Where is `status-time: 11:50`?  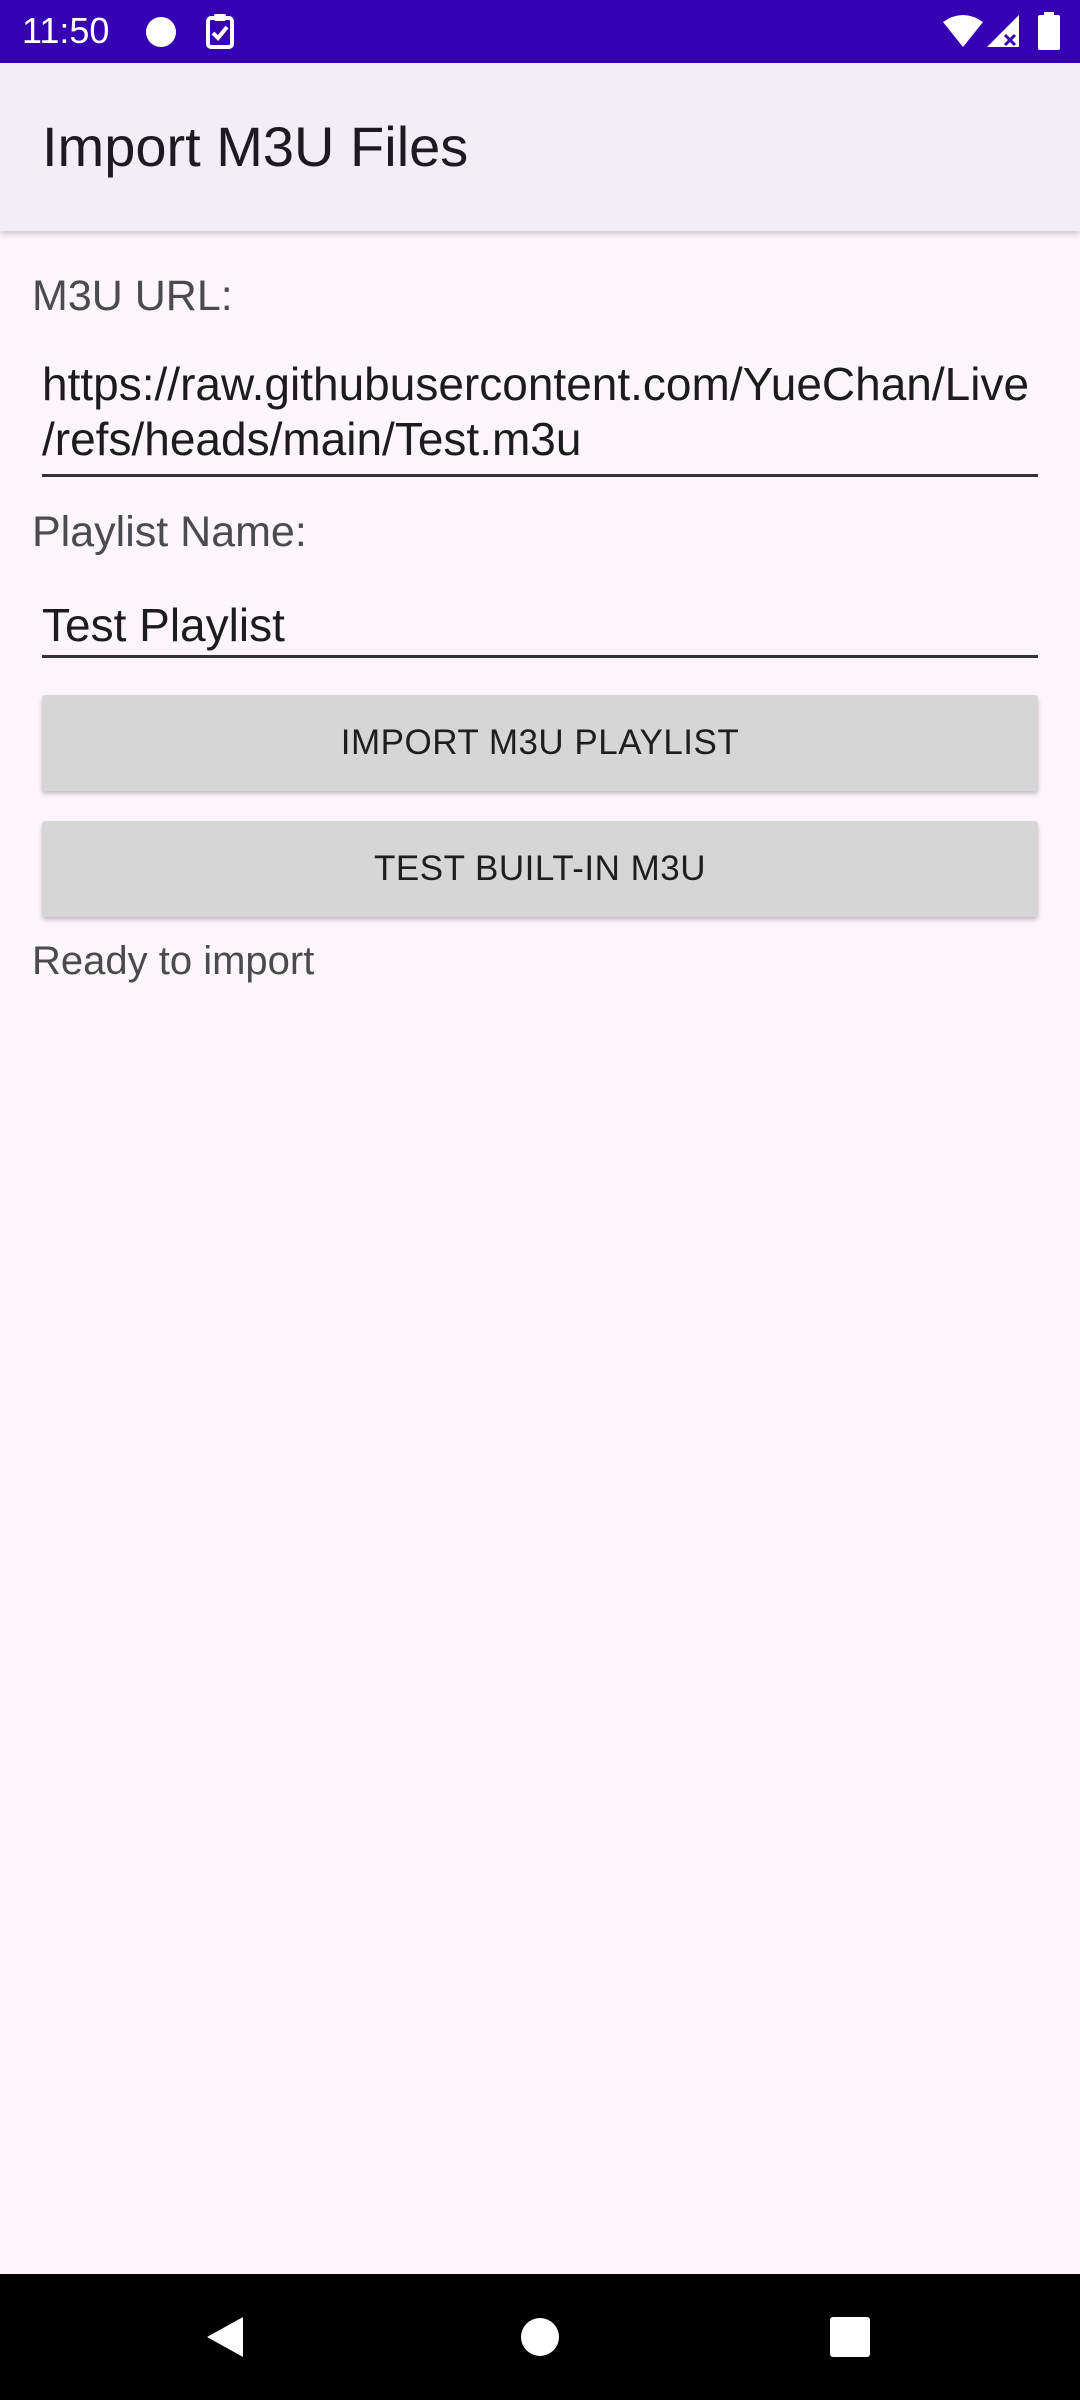
status-time: 11:50 is located at coordinates (66, 30).